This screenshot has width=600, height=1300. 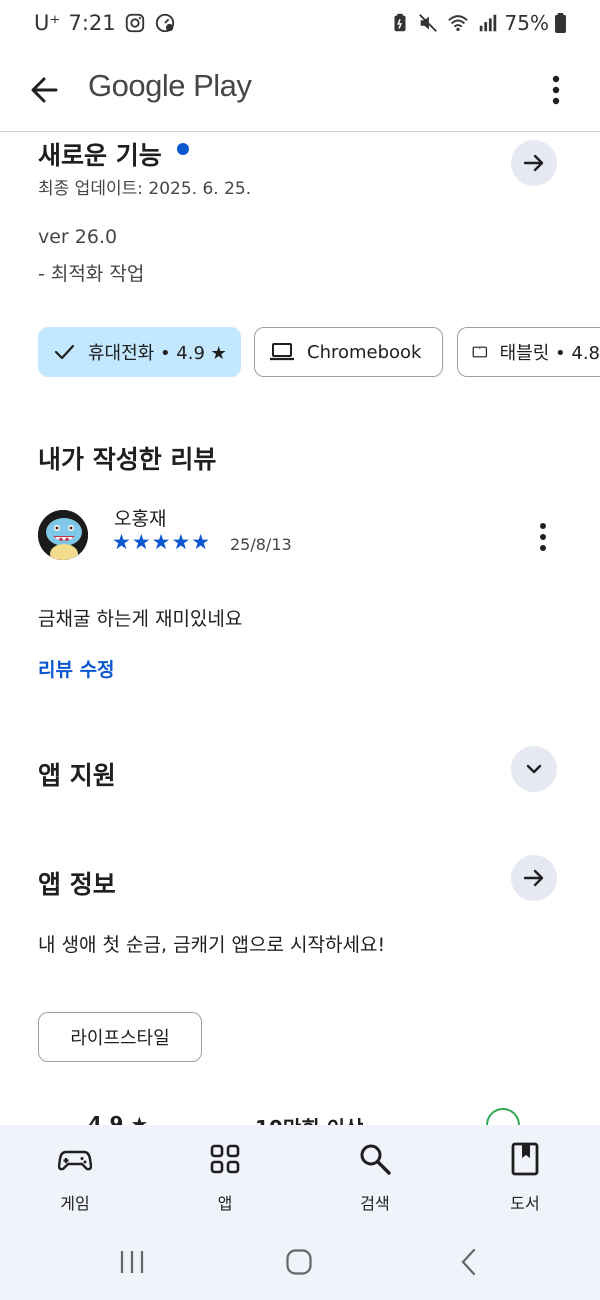 I want to click on star-rating: ★★★★★, so click(x=162, y=542).